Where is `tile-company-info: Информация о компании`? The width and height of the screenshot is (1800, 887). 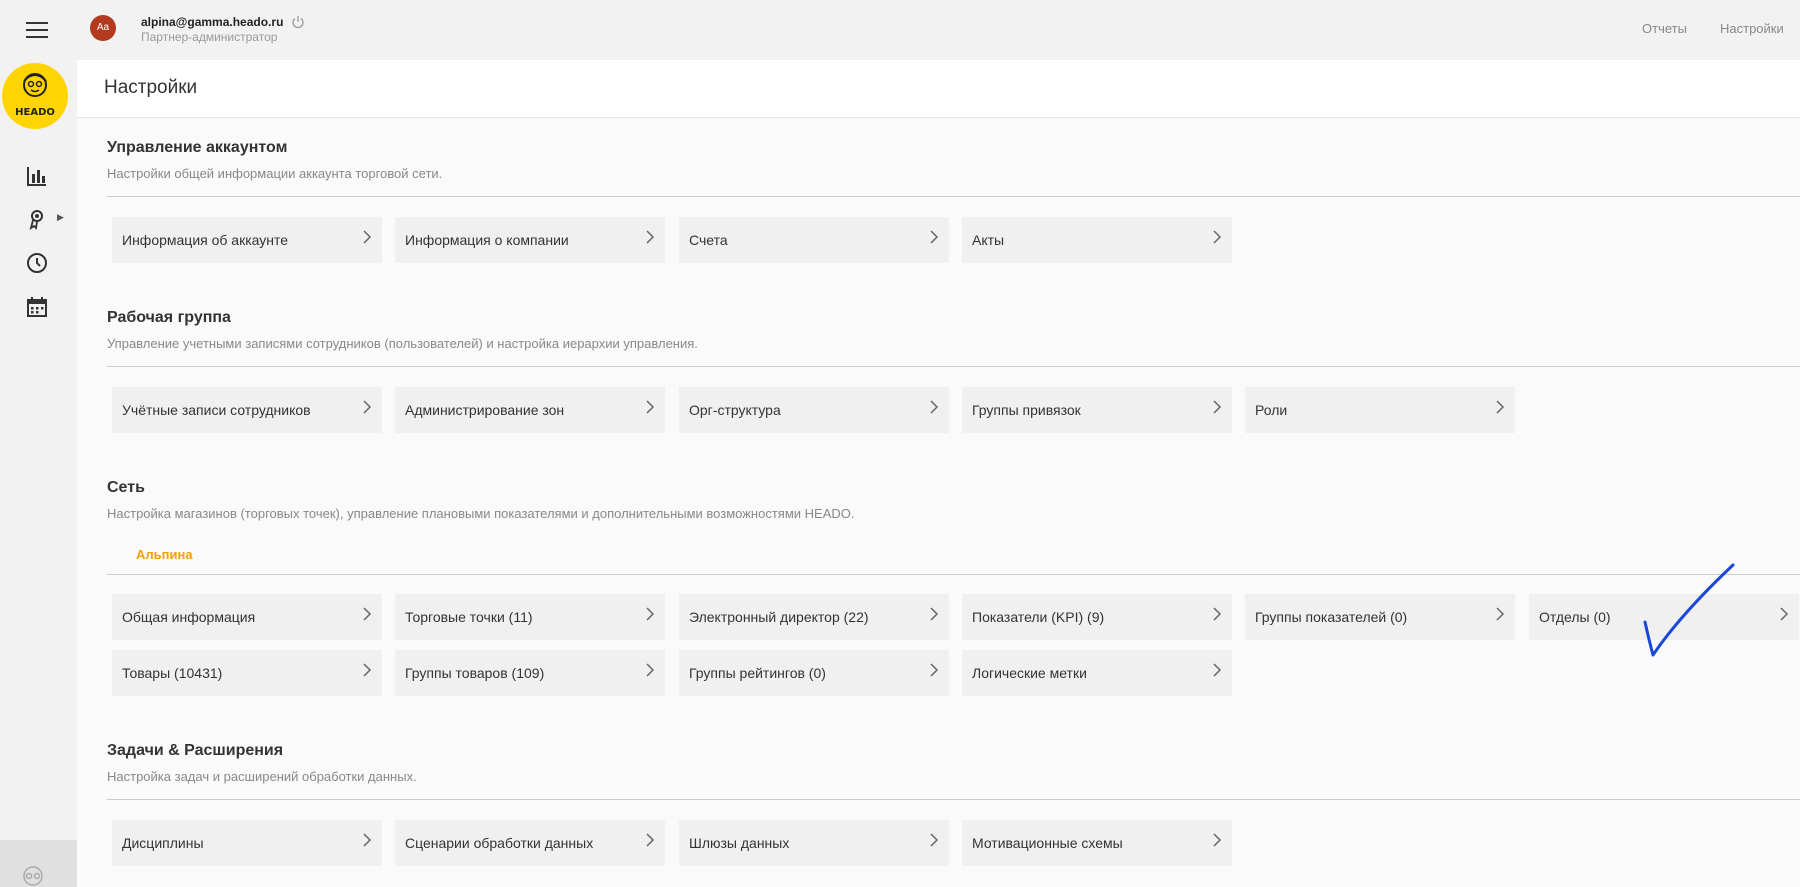 tile-company-info: Информация о компании is located at coordinates (530, 240).